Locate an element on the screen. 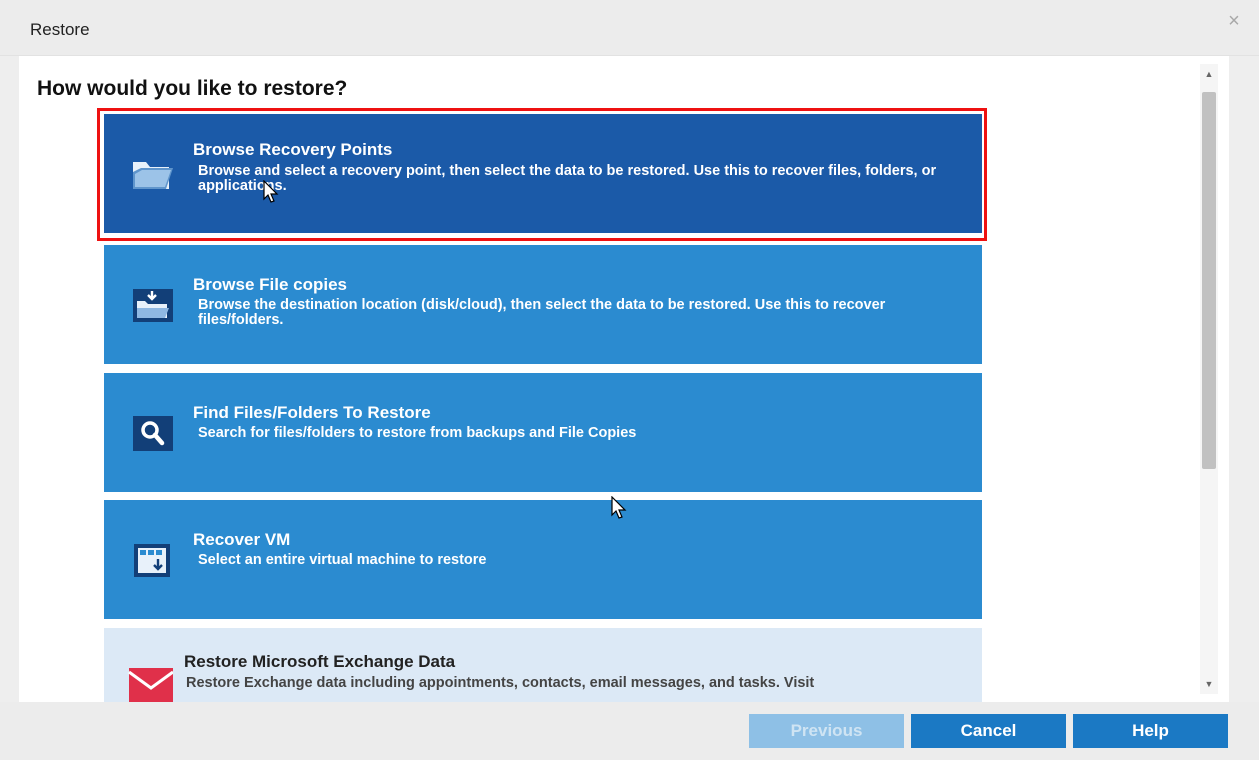  virtual-machine-icon is located at coordinates (152, 560).